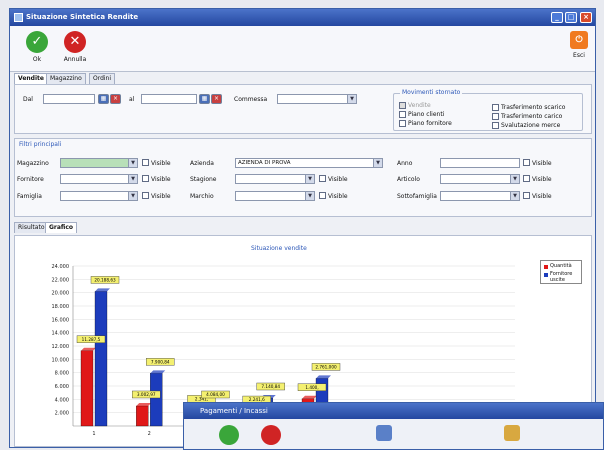  Describe the element at coordinates (393, 411) in the screenshot. I see `popup-title: Pagamenti / Incassi` at that location.